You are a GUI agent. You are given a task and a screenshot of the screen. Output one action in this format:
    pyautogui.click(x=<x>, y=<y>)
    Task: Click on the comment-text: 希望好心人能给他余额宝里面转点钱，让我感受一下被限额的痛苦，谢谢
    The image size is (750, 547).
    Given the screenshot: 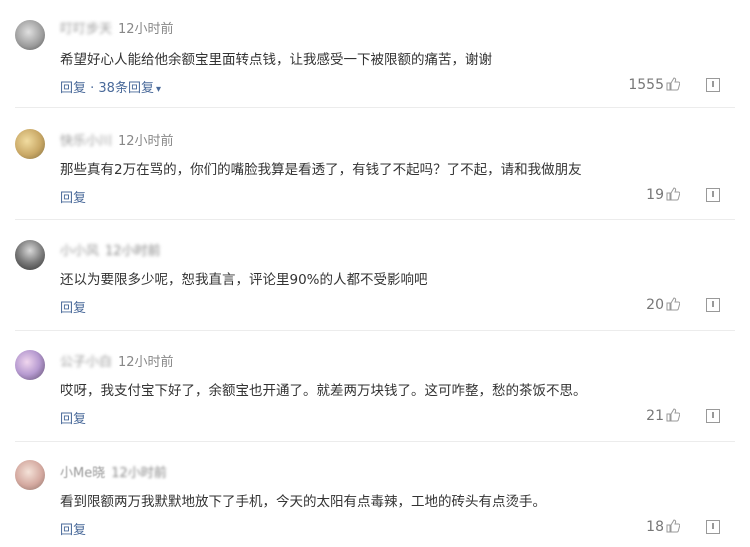 What is the action you would take?
    pyautogui.click(x=276, y=60)
    